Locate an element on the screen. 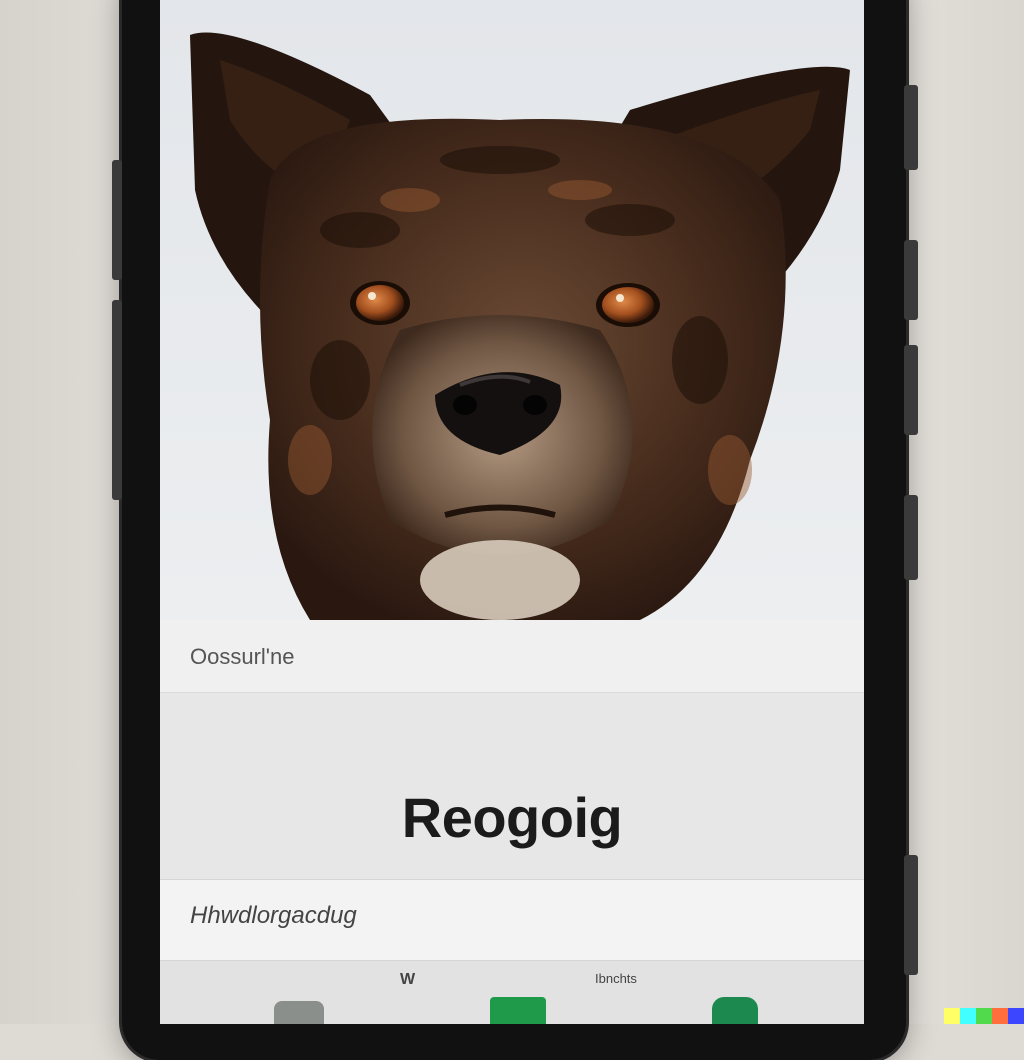 This screenshot has height=1060, width=1024. list-row-bottom: Hhwdlorgacdug is located at coordinates (512, 920).